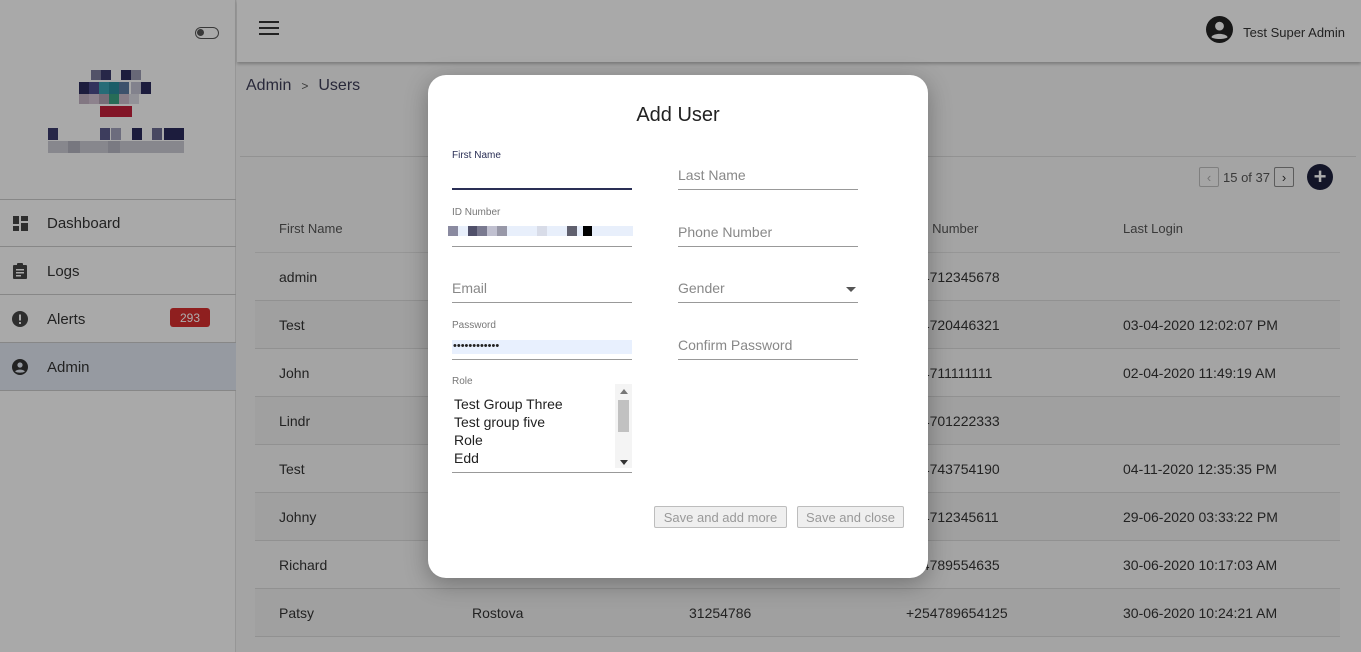 The image size is (1361, 652). What do you see at coordinates (474, 325) in the screenshot?
I see `password-label: Password` at bounding box center [474, 325].